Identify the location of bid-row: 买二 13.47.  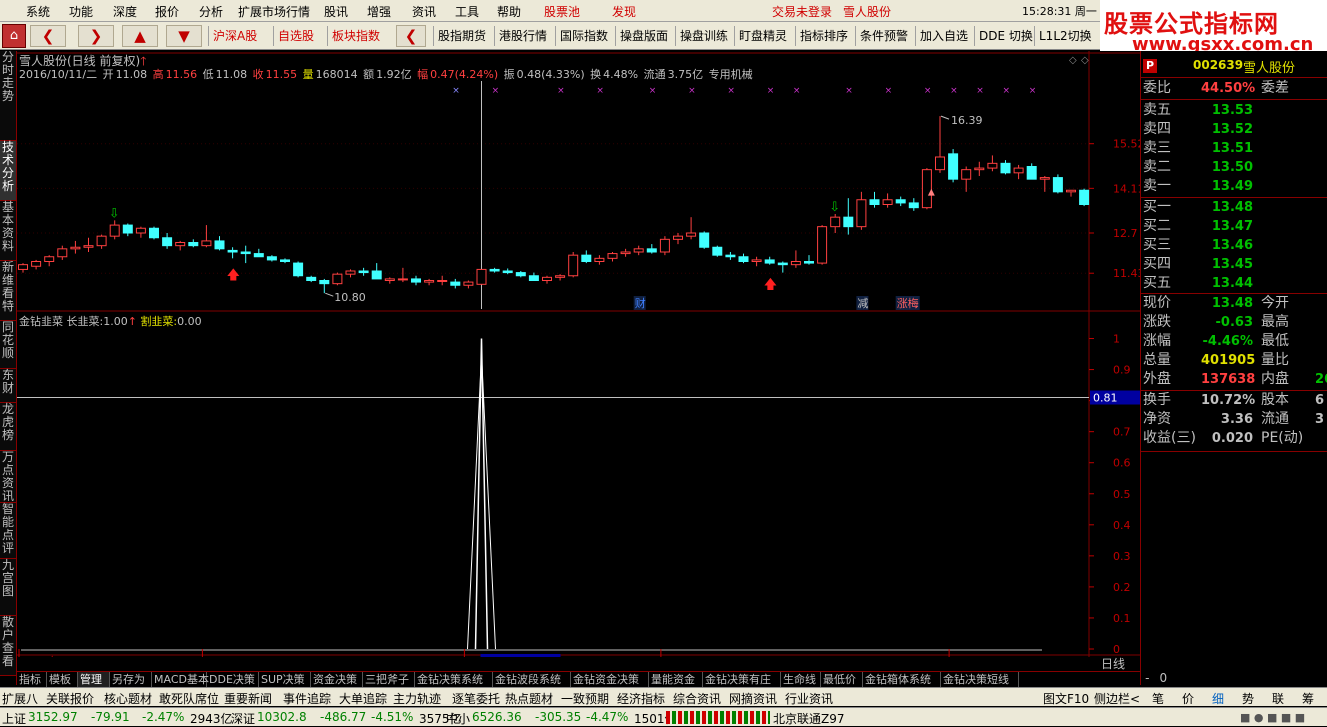
(1235, 226).